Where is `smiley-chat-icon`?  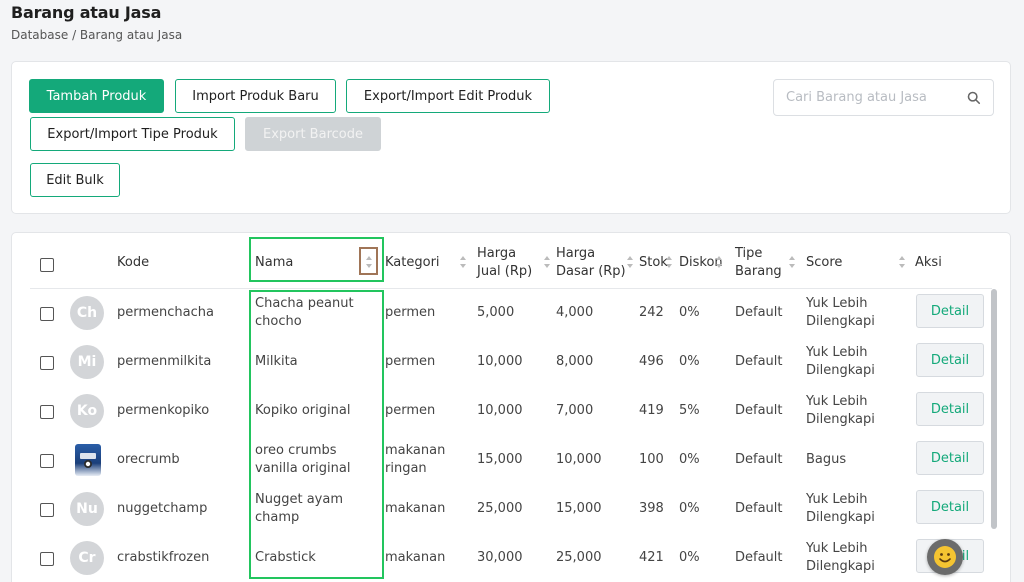
smiley-chat-icon is located at coordinates (945, 557).